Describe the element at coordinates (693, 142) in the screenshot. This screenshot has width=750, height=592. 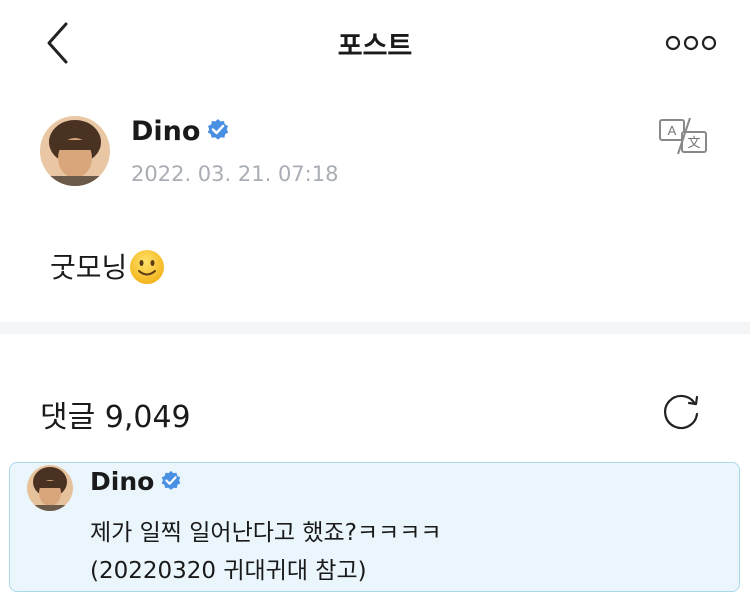
I see `svg-text: 文` at that location.